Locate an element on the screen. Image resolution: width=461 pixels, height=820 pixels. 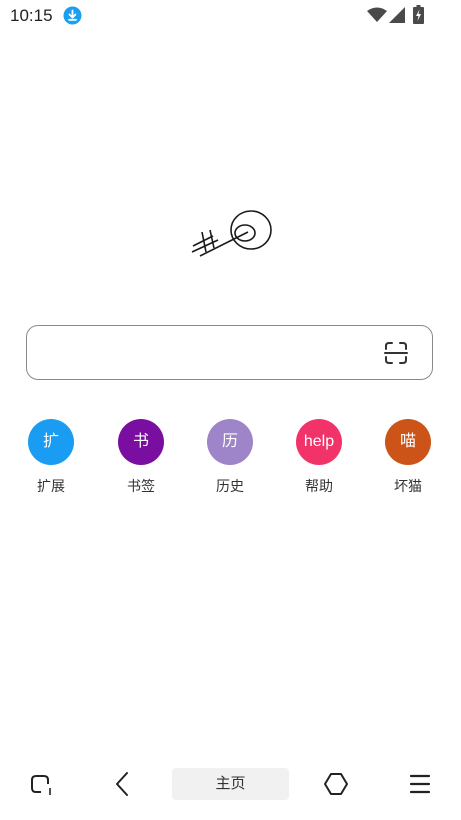
status-bar: 10:15 is located at coordinates (230, 16).